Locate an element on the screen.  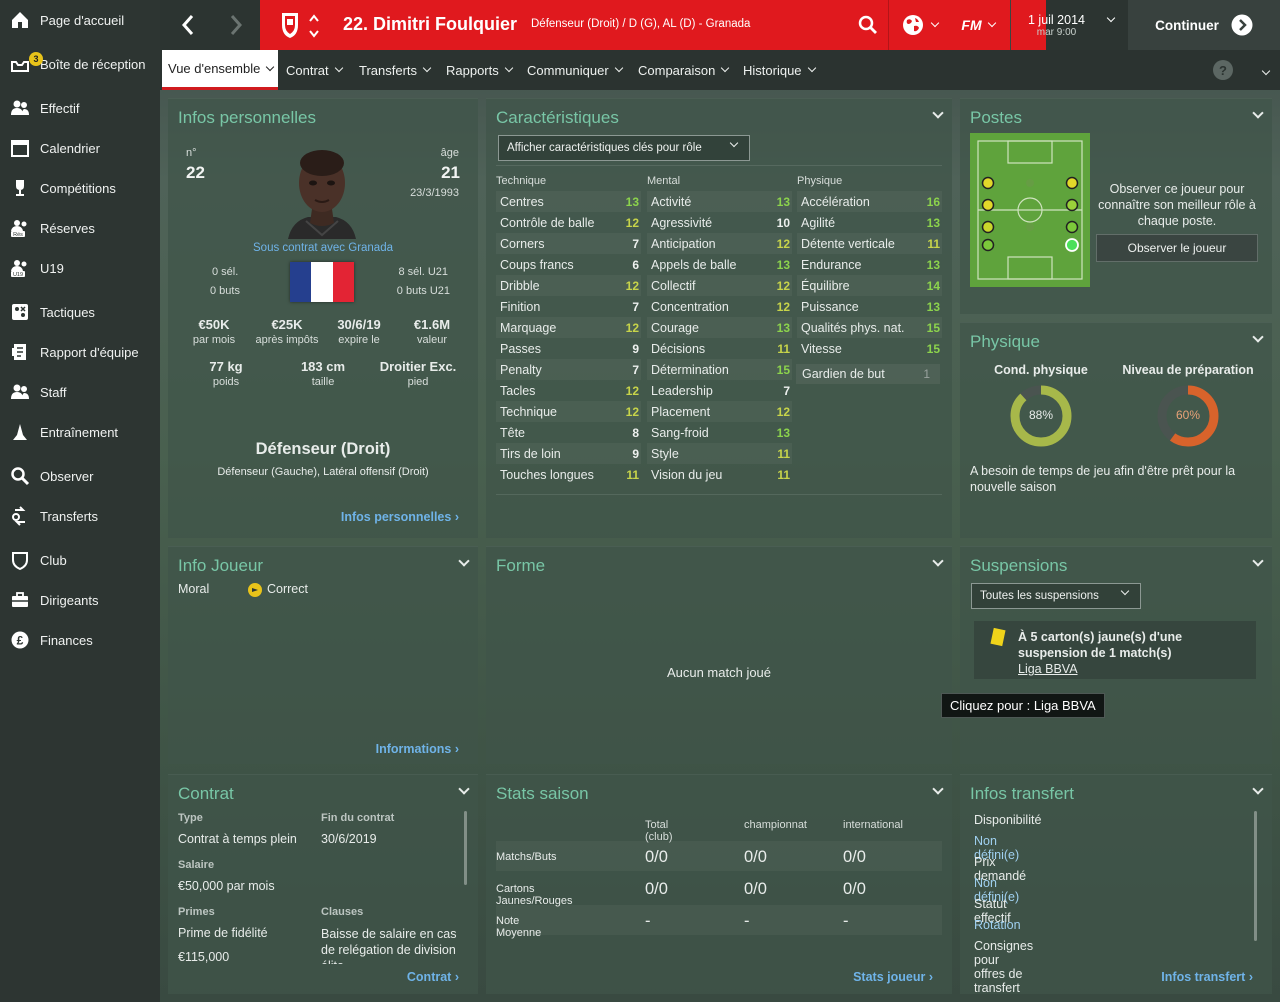
attribute-value: 14 is located at coordinates (933, 285).